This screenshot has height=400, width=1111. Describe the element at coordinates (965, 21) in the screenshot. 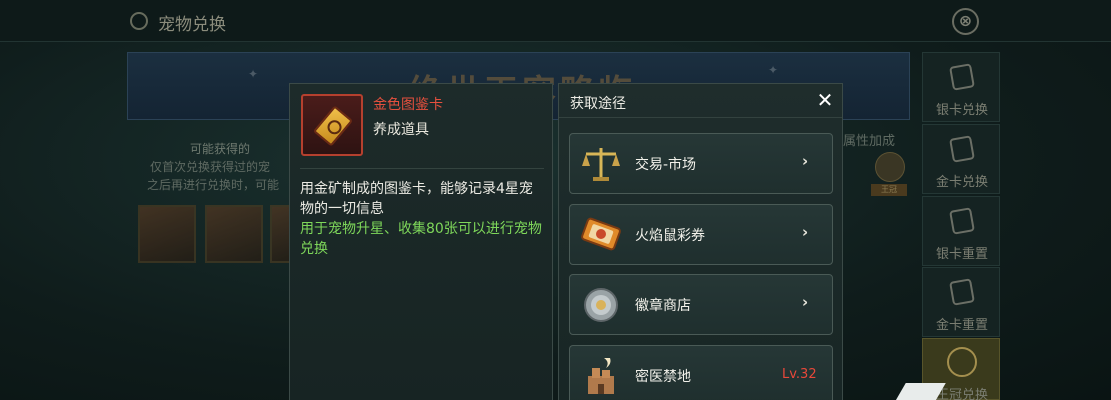

I see `close-page-button: ⊗` at that location.